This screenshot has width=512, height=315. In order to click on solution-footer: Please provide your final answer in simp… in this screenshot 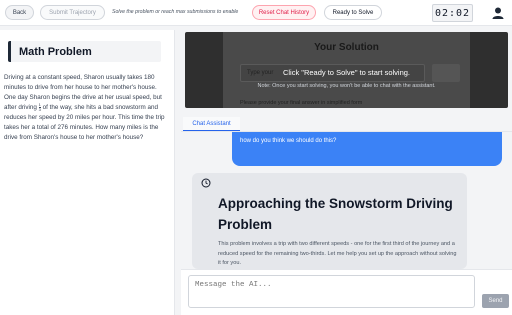, I will do `click(301, 103)`.